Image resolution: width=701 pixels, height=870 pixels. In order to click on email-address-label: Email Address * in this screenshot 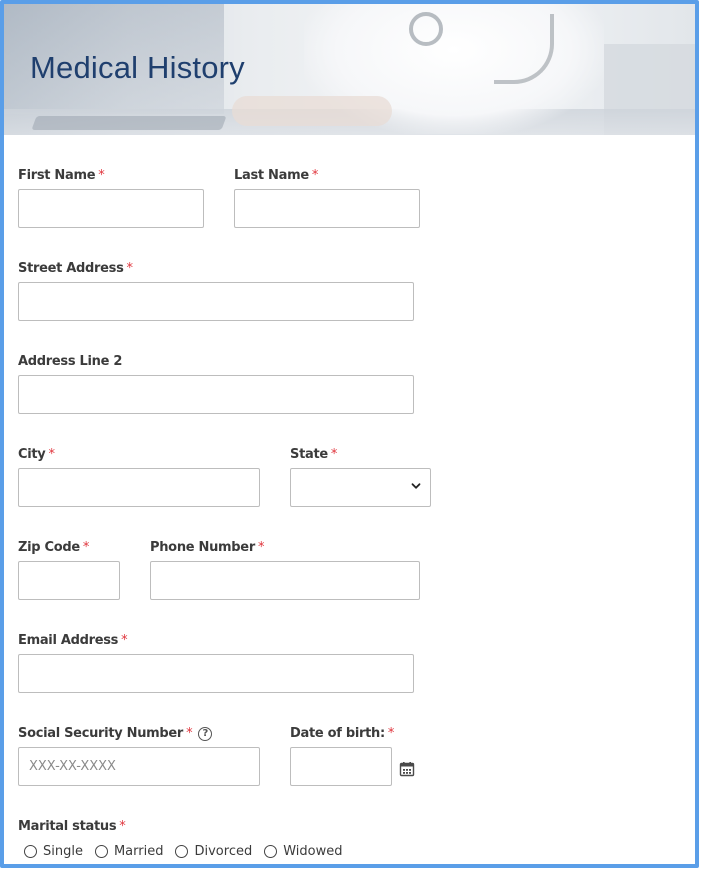, I will do `click(73, 640)`.